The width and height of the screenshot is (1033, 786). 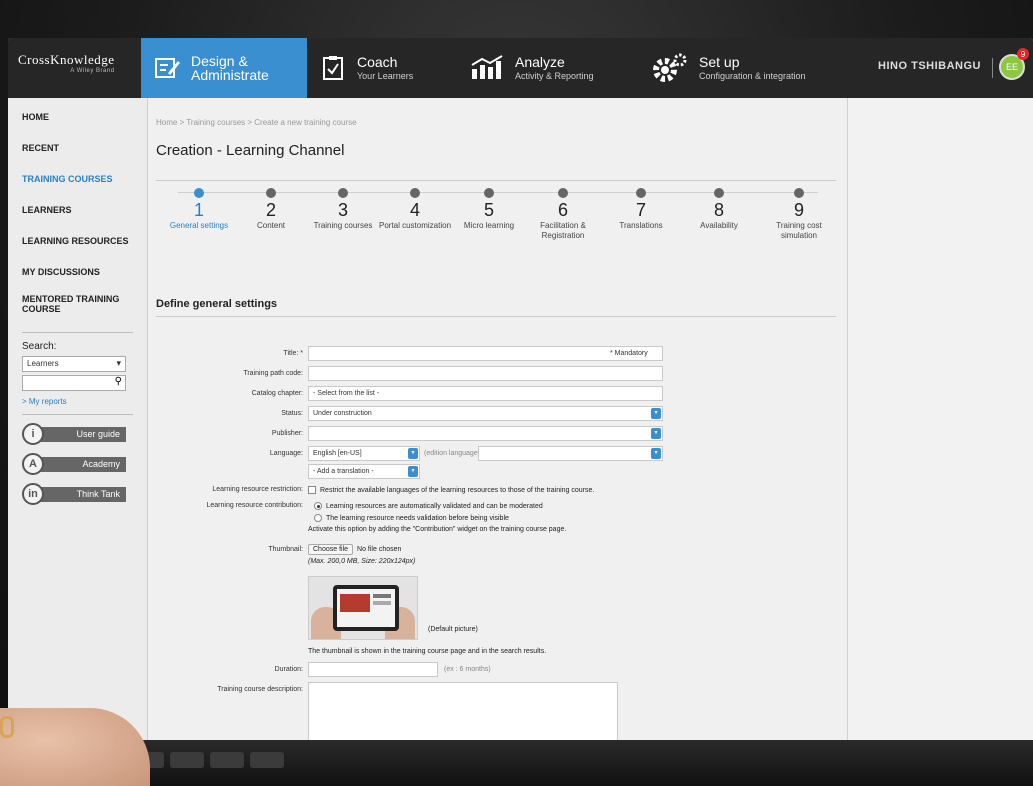 What do you see at coordinates (77, 179) in the screenshot?
I see `sidebar-item-training-courses: TRAINING COURSES` at bounding box center [77, 179].